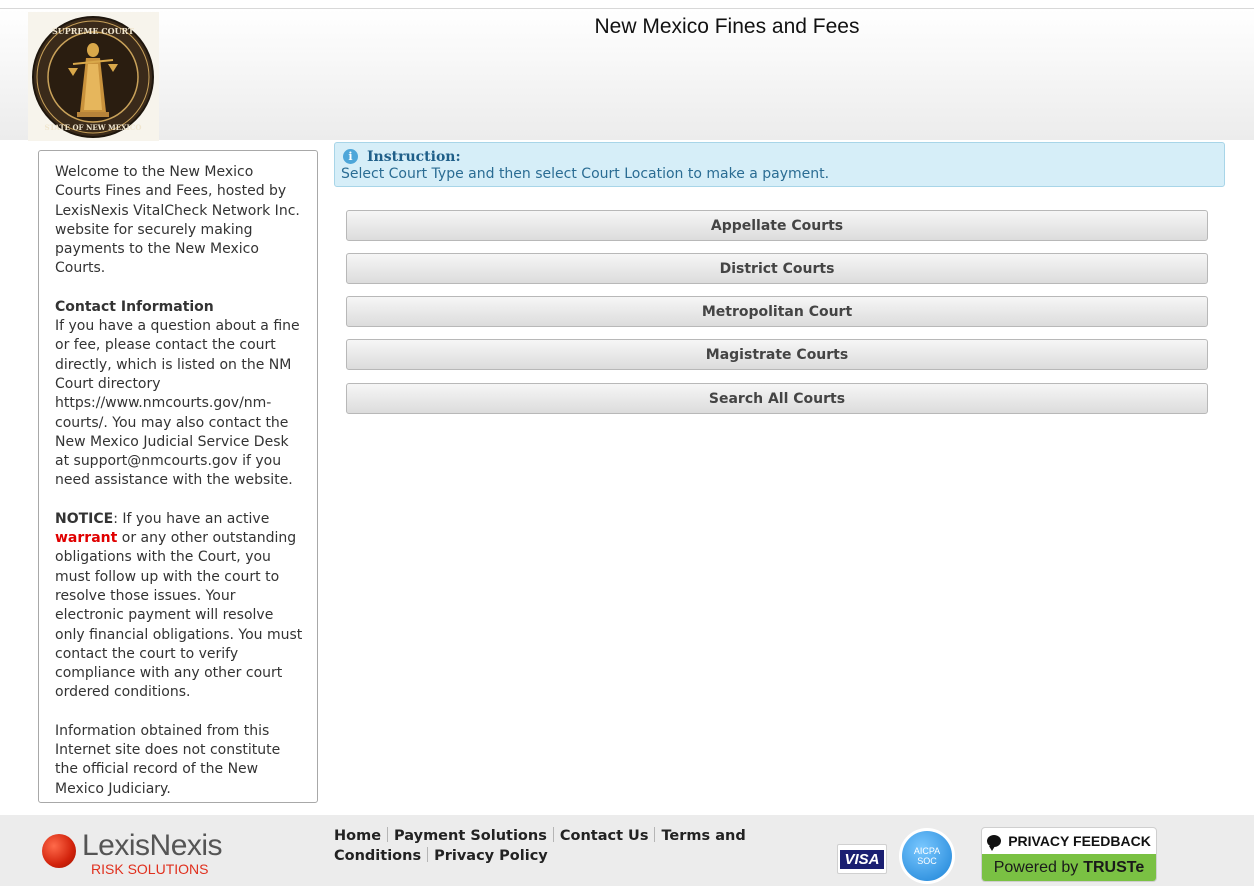  I want to click on lexisnexis-logo: LexisNexis RISK SOLUTIONS, so click(142, 853).